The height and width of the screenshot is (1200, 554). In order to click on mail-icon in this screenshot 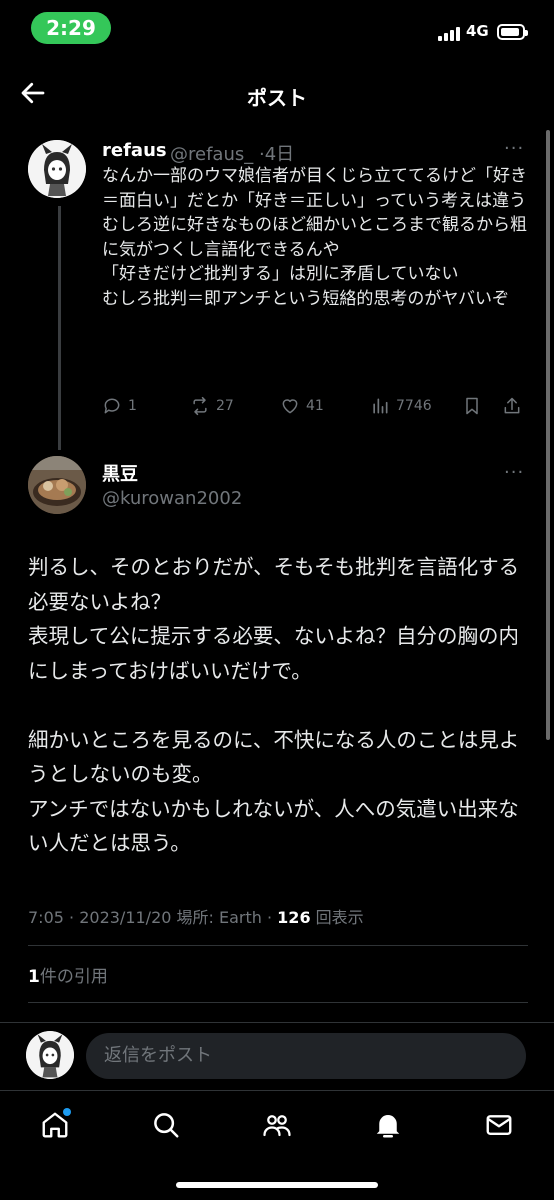, I will do `click(499, 1125)`.